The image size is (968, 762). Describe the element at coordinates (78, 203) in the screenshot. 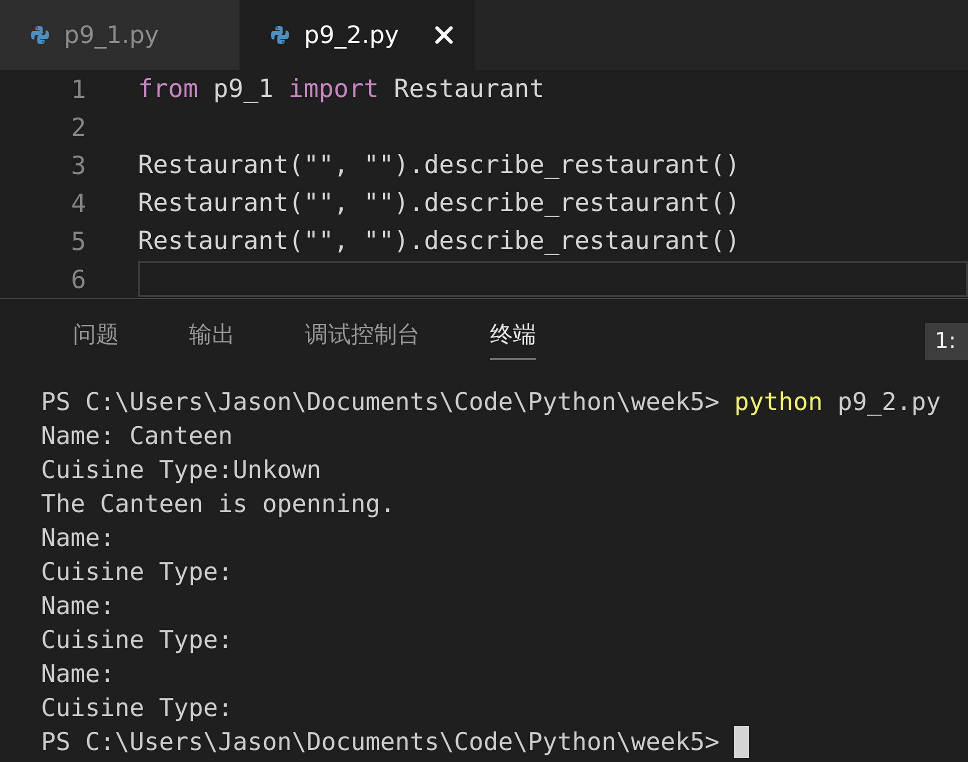

I see `line-number: 4` at that location.